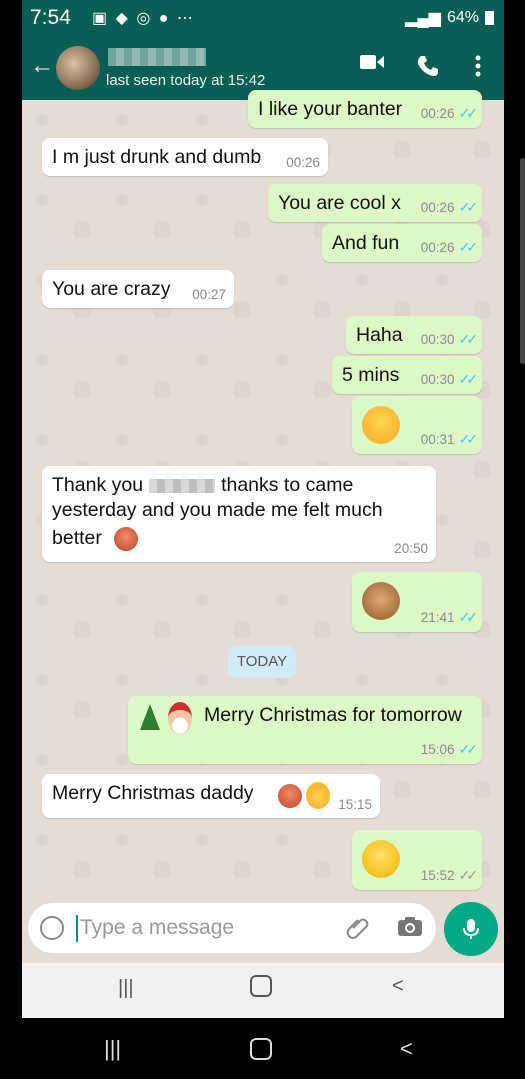 The width and height of the screenshot is (525, 1079). I want to click on status-right: ▂▄▆ 64%, so click(449, 18).